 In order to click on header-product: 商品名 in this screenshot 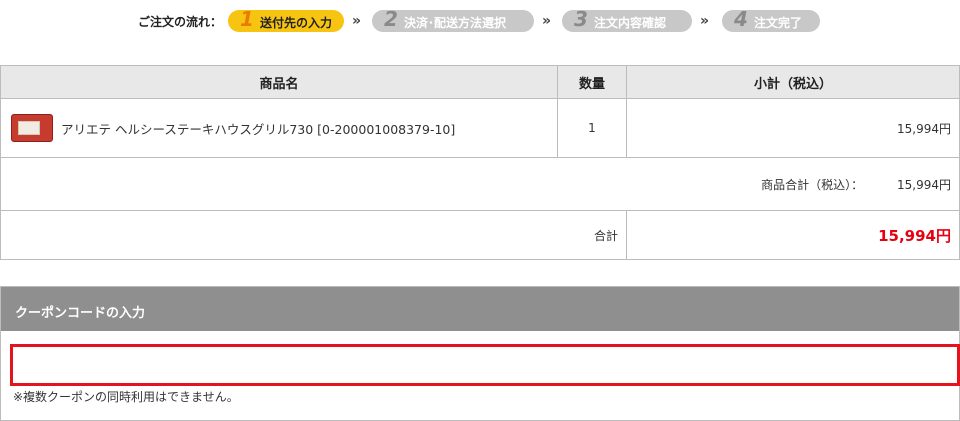, I will do `click(279, 82)`.